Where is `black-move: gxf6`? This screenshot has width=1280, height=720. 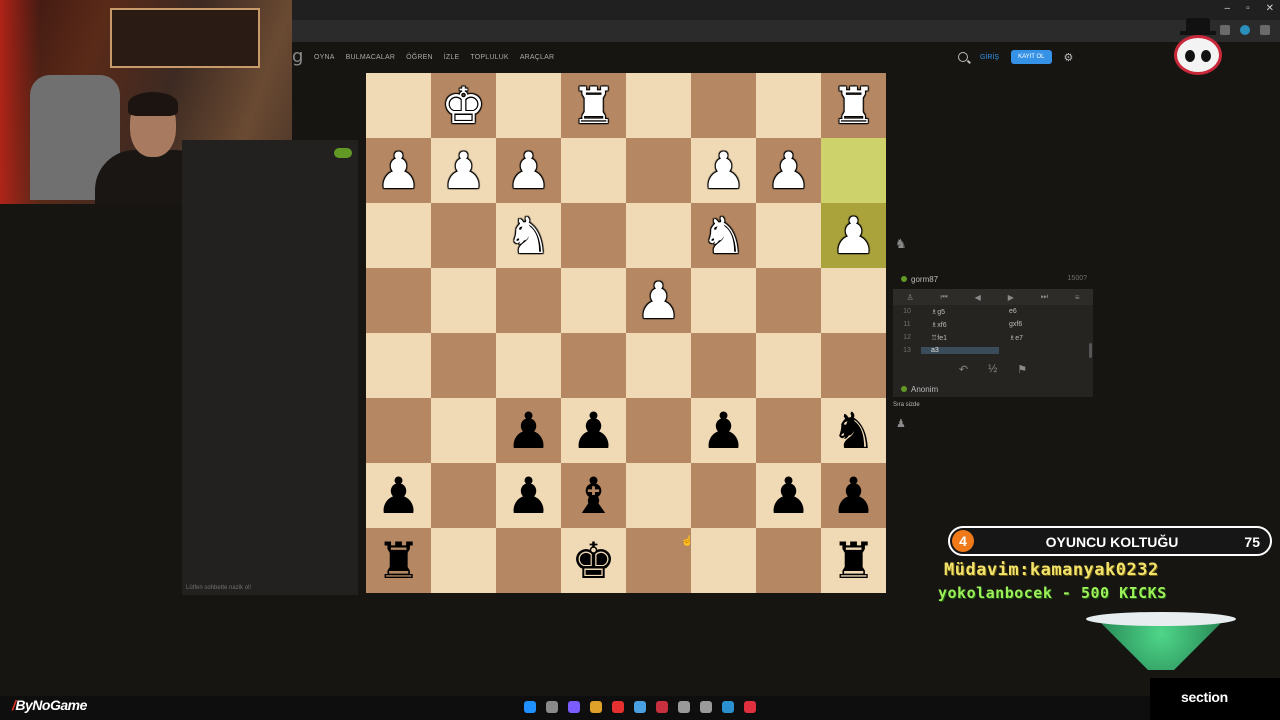 black-move: gxf6 is located at coordinates (1038, 324).